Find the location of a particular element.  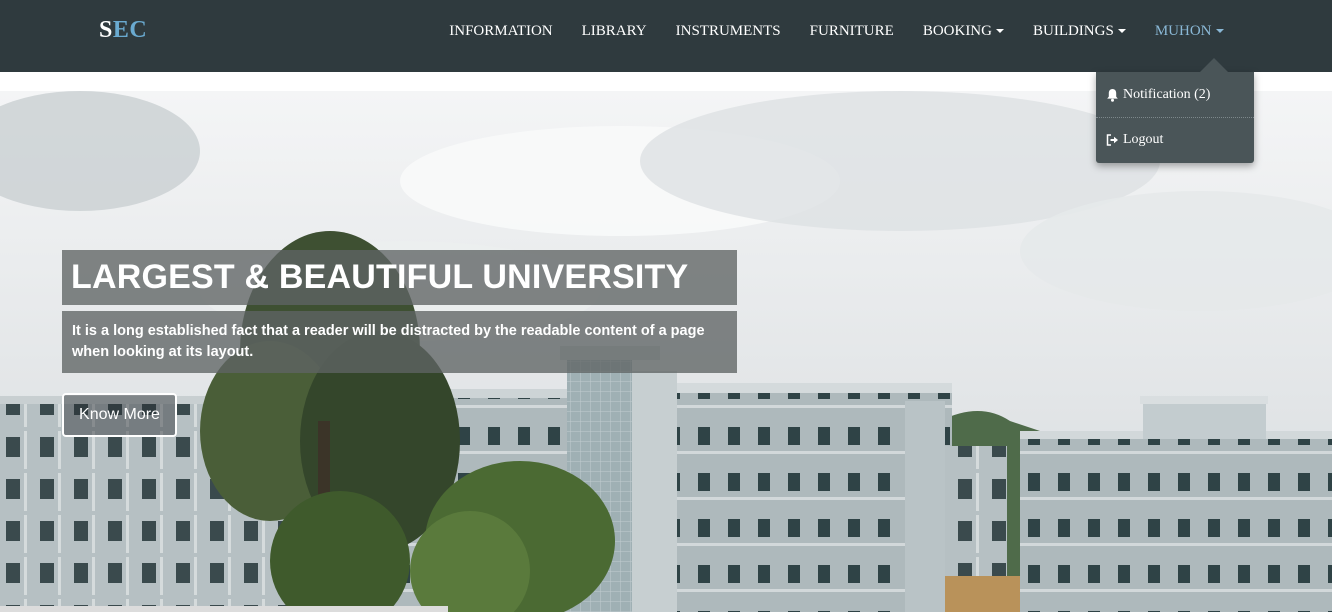

hero-headline: LARGEST & BEAUTIFUL UNIVERSITY is located at coordinates (380, 277).